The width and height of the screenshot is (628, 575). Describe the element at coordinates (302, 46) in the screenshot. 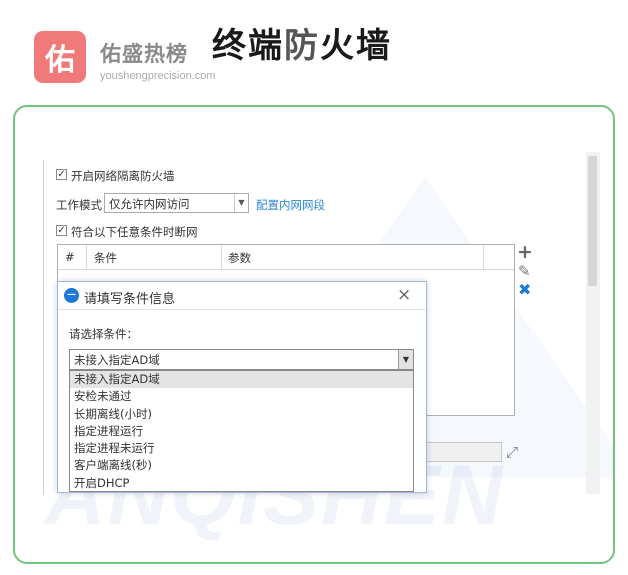

I see `page-title: 终端防火墙` at that location.